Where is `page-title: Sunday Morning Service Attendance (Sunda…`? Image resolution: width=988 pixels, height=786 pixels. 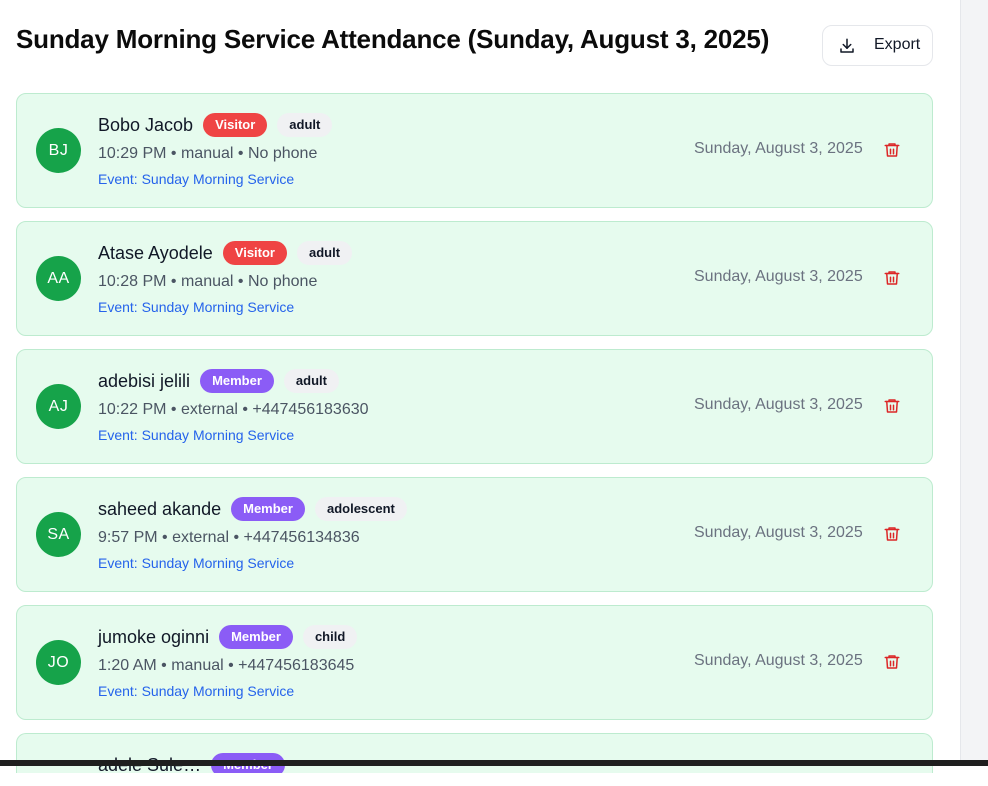
page-title: Sunday Morning Service Attendance (Sunda… is located at coordinates (393, 39).